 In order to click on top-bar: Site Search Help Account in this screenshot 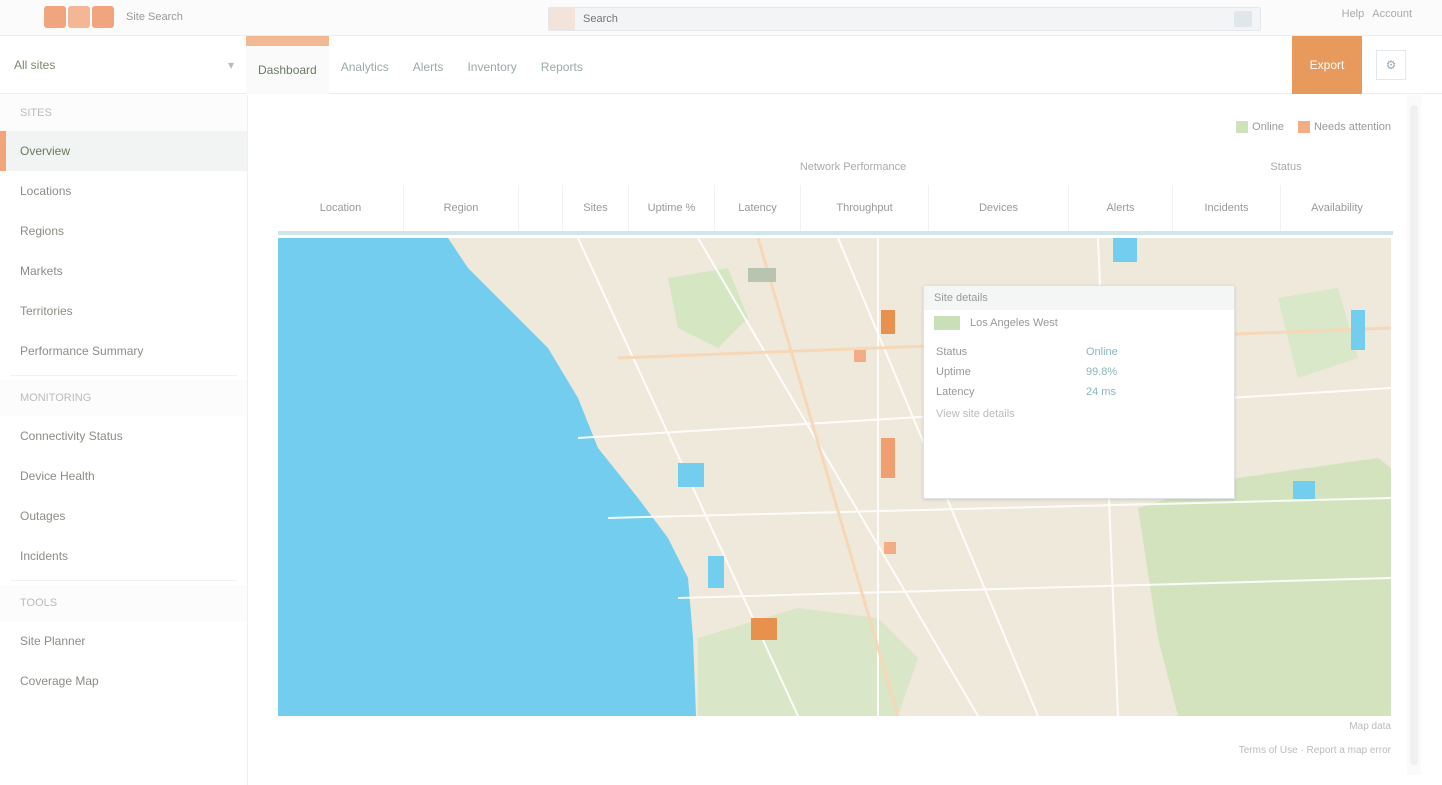, I will do `click(721, 18)`.